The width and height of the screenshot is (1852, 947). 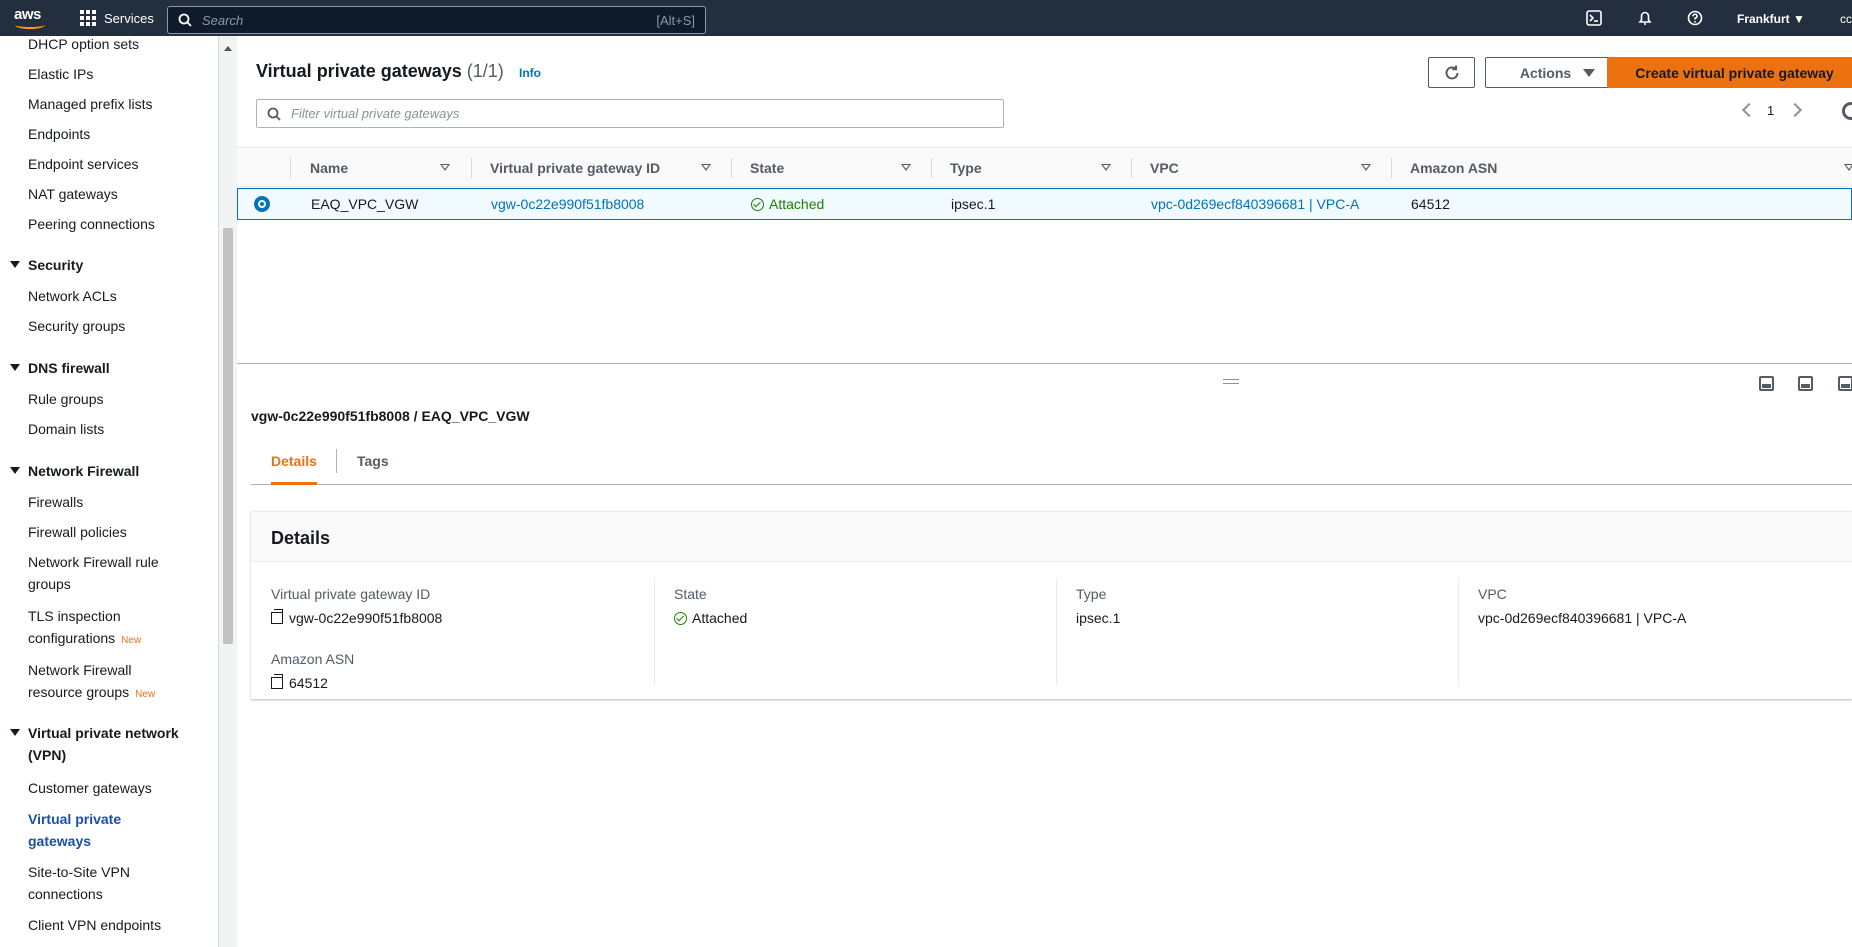 What do you see at coordinates (1795, 110) in the screenshot?
I see `next-page-icon` at bounding box center [1795, 110].